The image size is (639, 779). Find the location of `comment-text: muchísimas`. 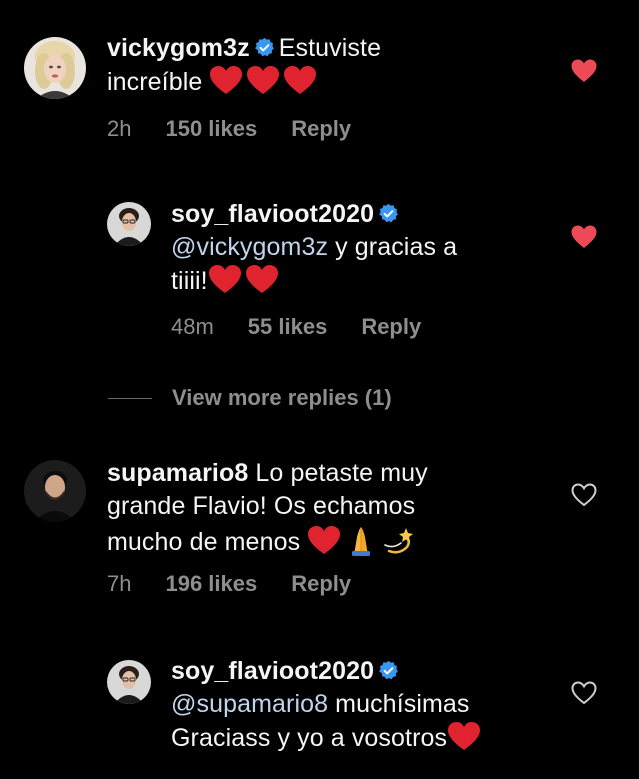

comment-text: muchísimas is located at coordinates (399, 704).